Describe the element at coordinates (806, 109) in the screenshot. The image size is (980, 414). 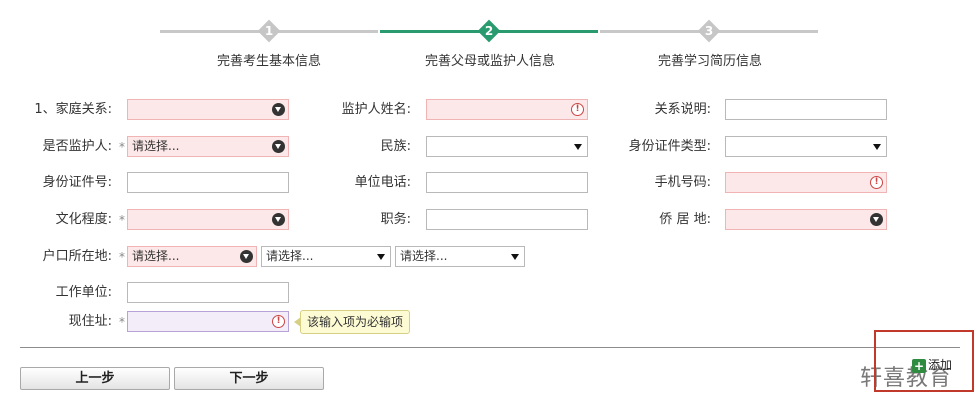
I see `relation-desc-input` at that location.